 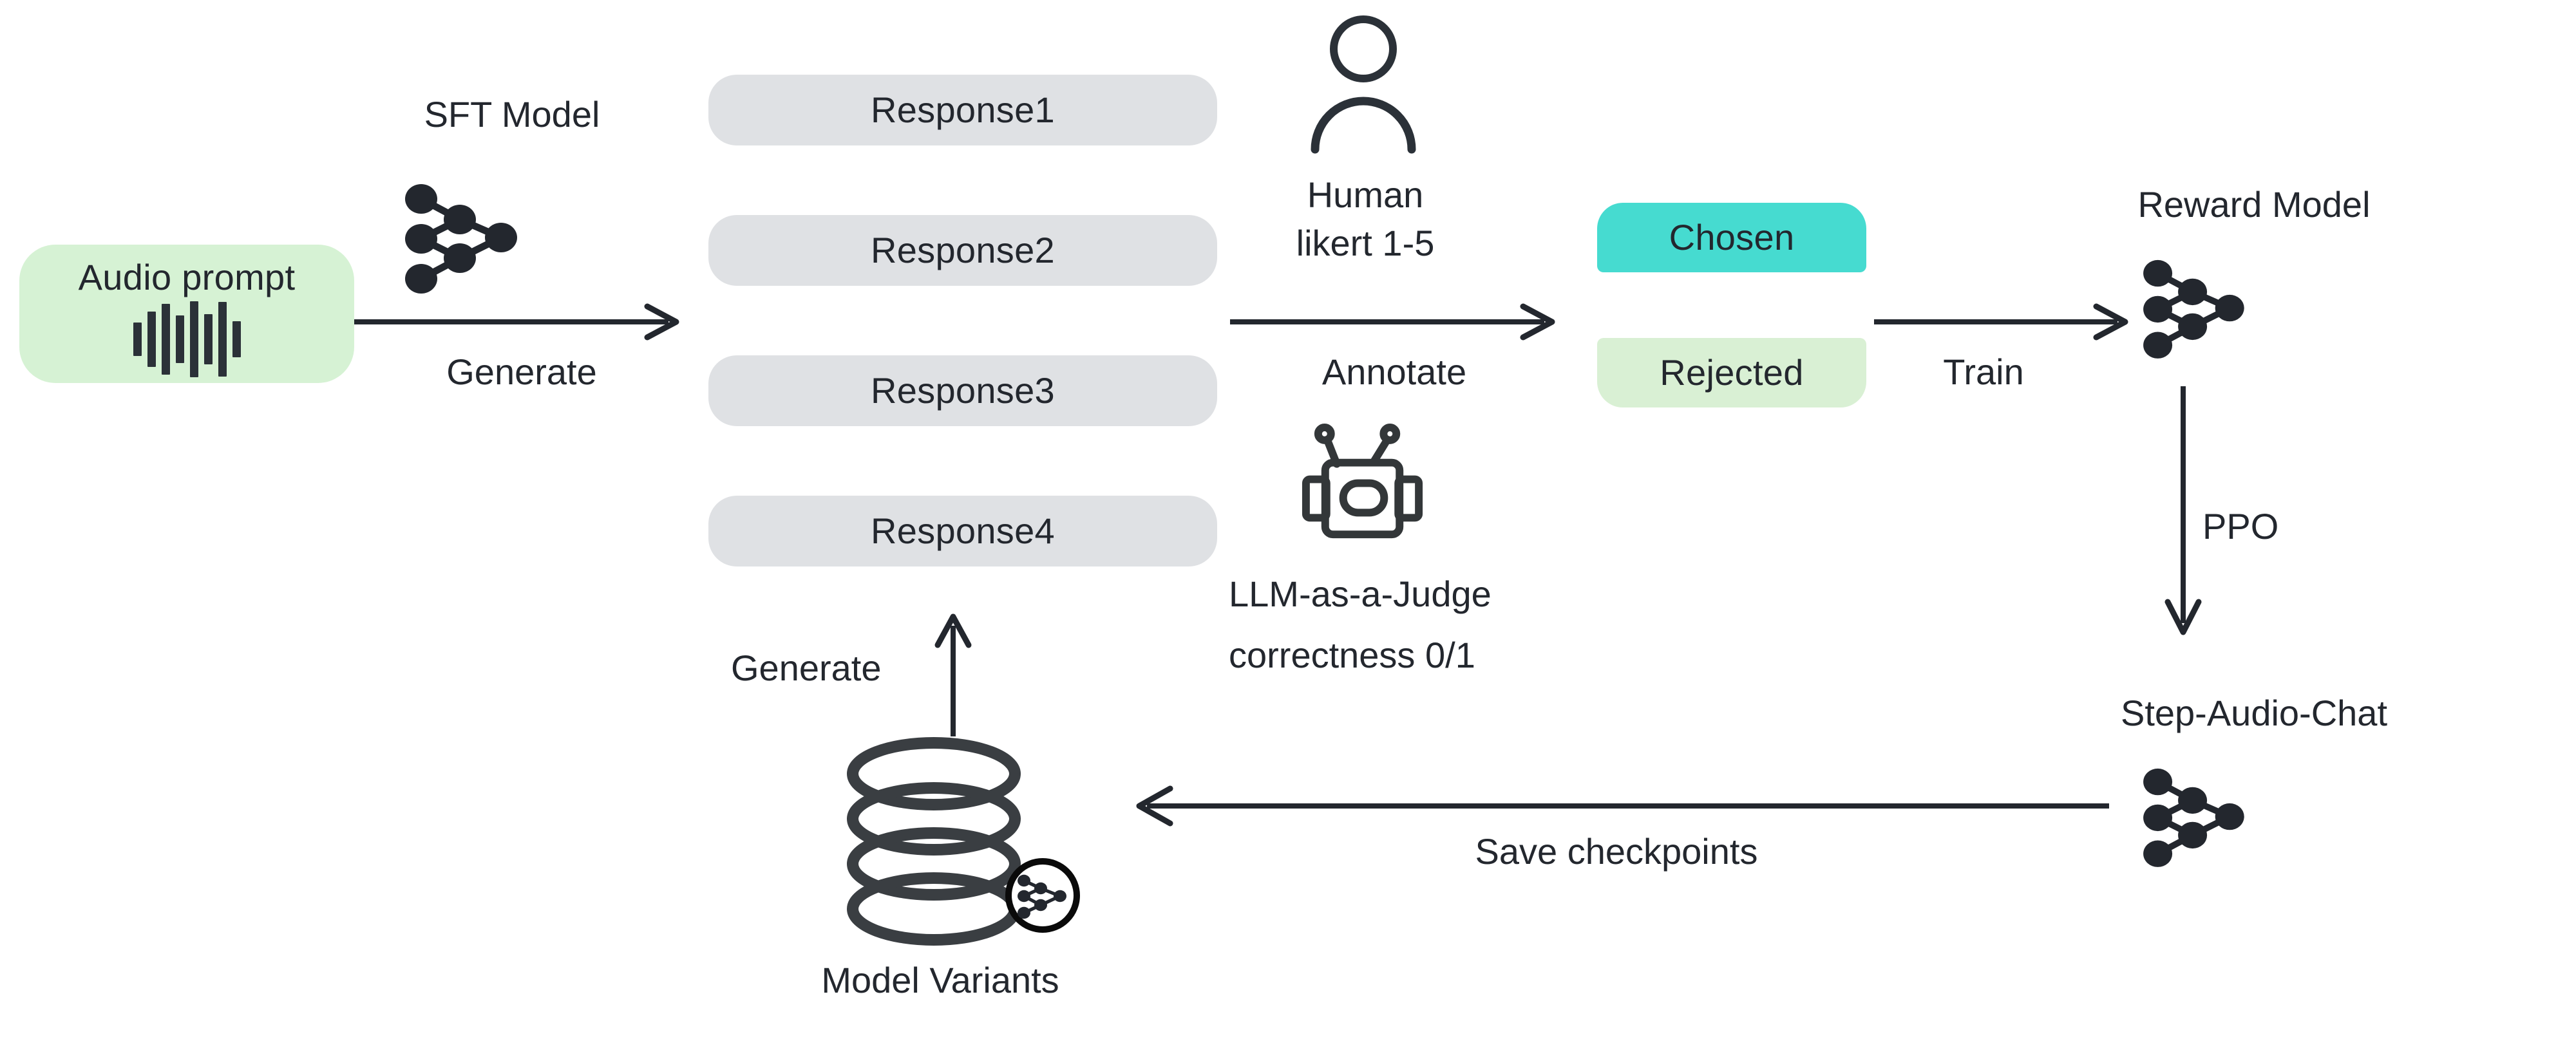 What do you see at coordinates (2003, 322) in the screenshot?
I see `train-arrow-icon` at bounding box center [2003, 322].